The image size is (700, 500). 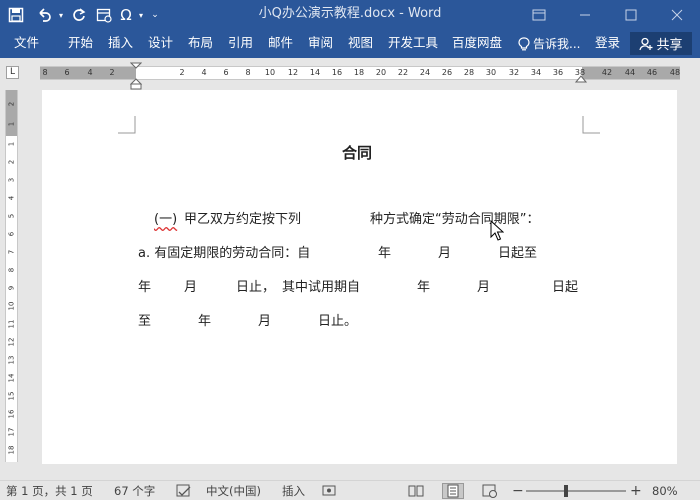 What do you see at coordinates (293, 490) in the screenshot?
I see `insert-mode: 插入` at bounding box center [293, 490].